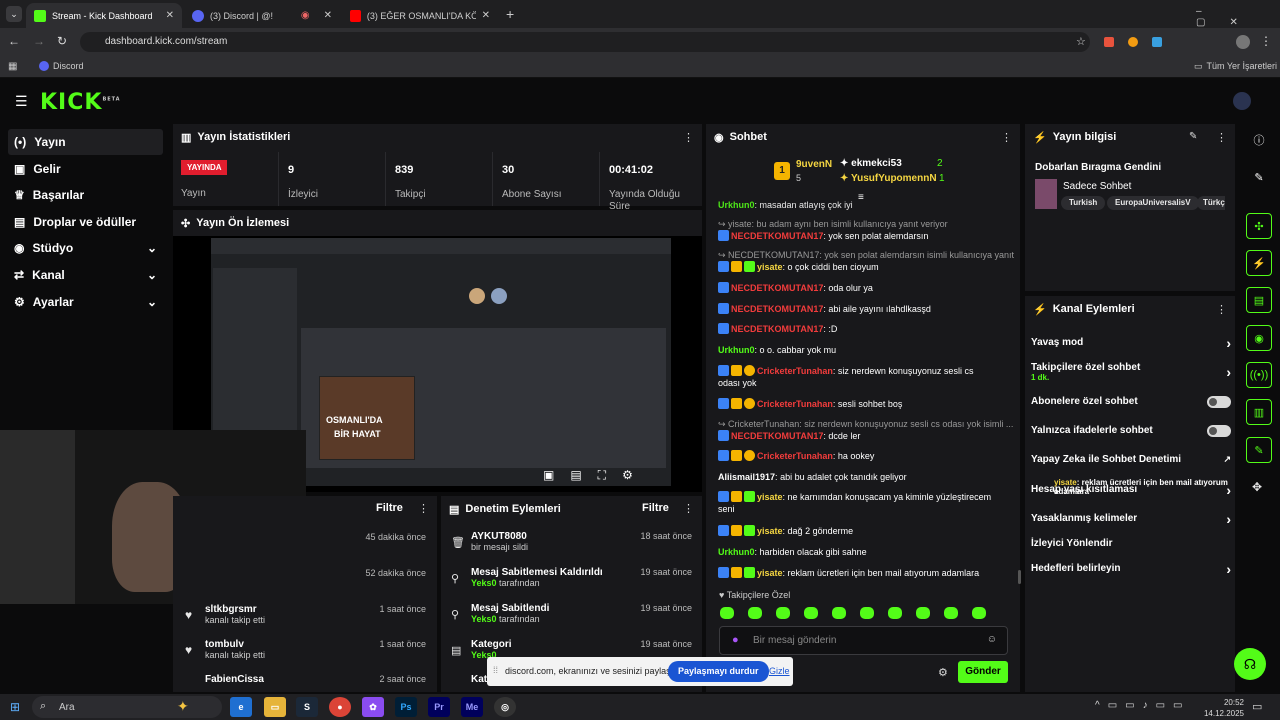 The height and width of the screenshot is (720, 1280). Describe the element at coordinates (510, 14) in the screenshot. I see `new-tab-icon: +` at that location.